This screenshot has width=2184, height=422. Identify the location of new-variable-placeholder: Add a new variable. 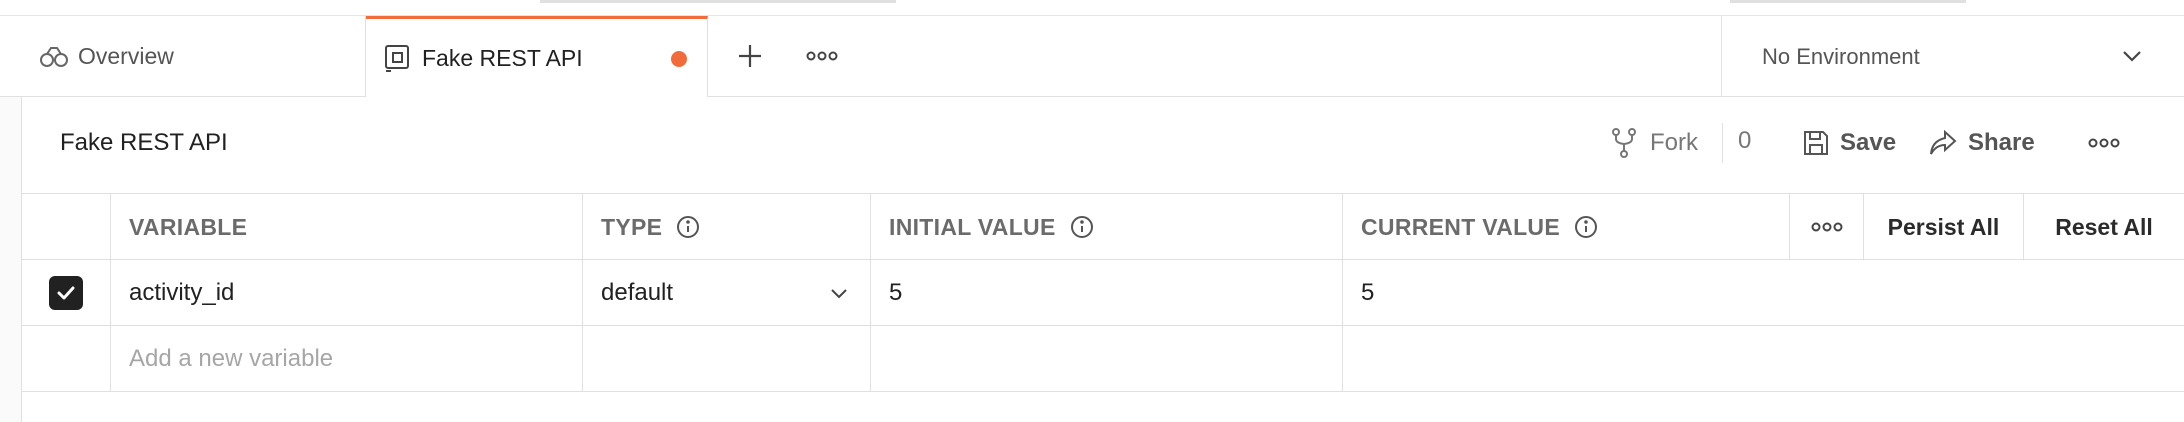
(231, 358).